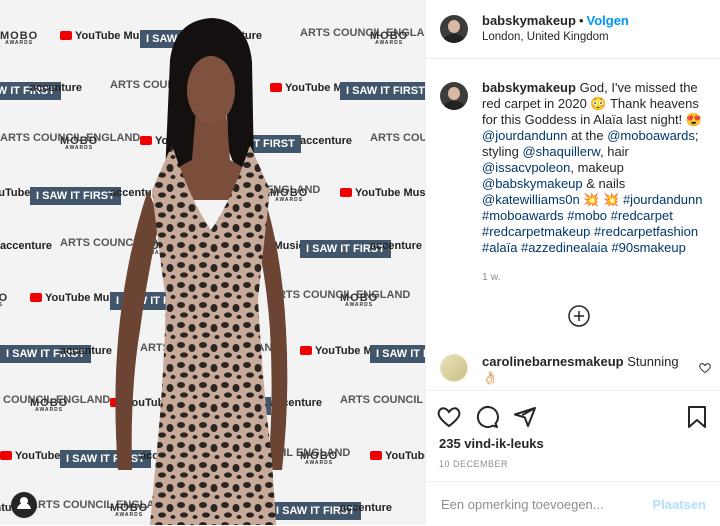  Describe the element at coordinates (648, 247) in the screenshot. I see `caption-tag-link: #90smakeup` at that location.